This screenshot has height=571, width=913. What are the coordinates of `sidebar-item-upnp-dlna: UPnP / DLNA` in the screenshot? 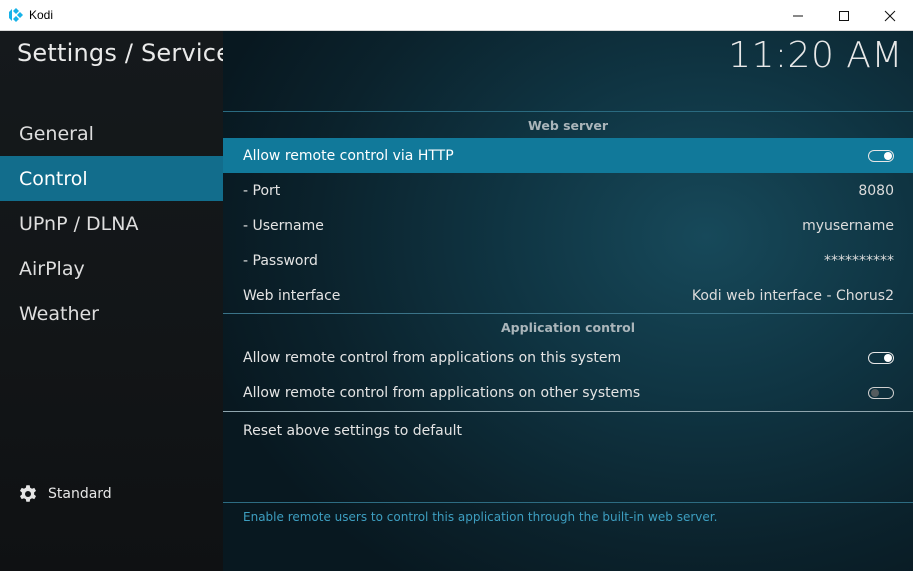 It's located at (111, 223).